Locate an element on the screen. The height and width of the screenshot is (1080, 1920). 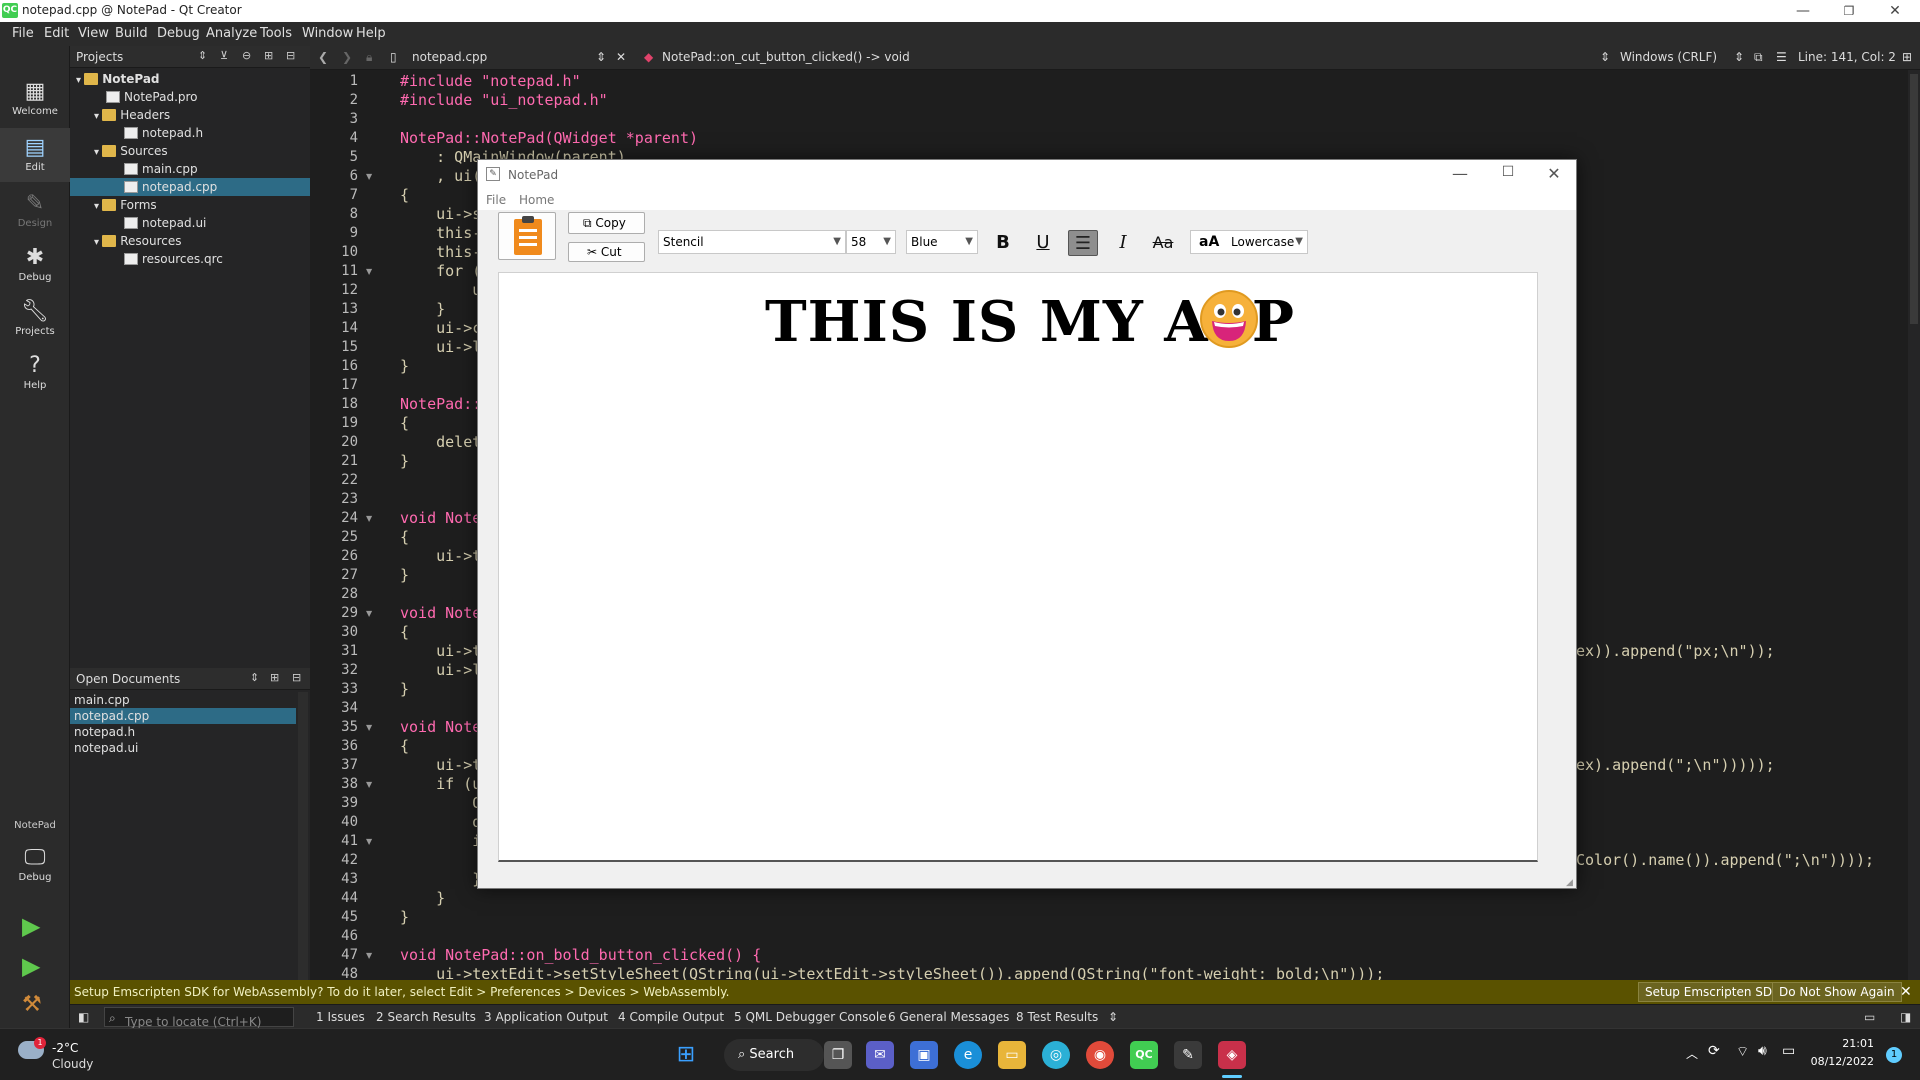
menu-debug: Debug is located at coordinates (178, 33).